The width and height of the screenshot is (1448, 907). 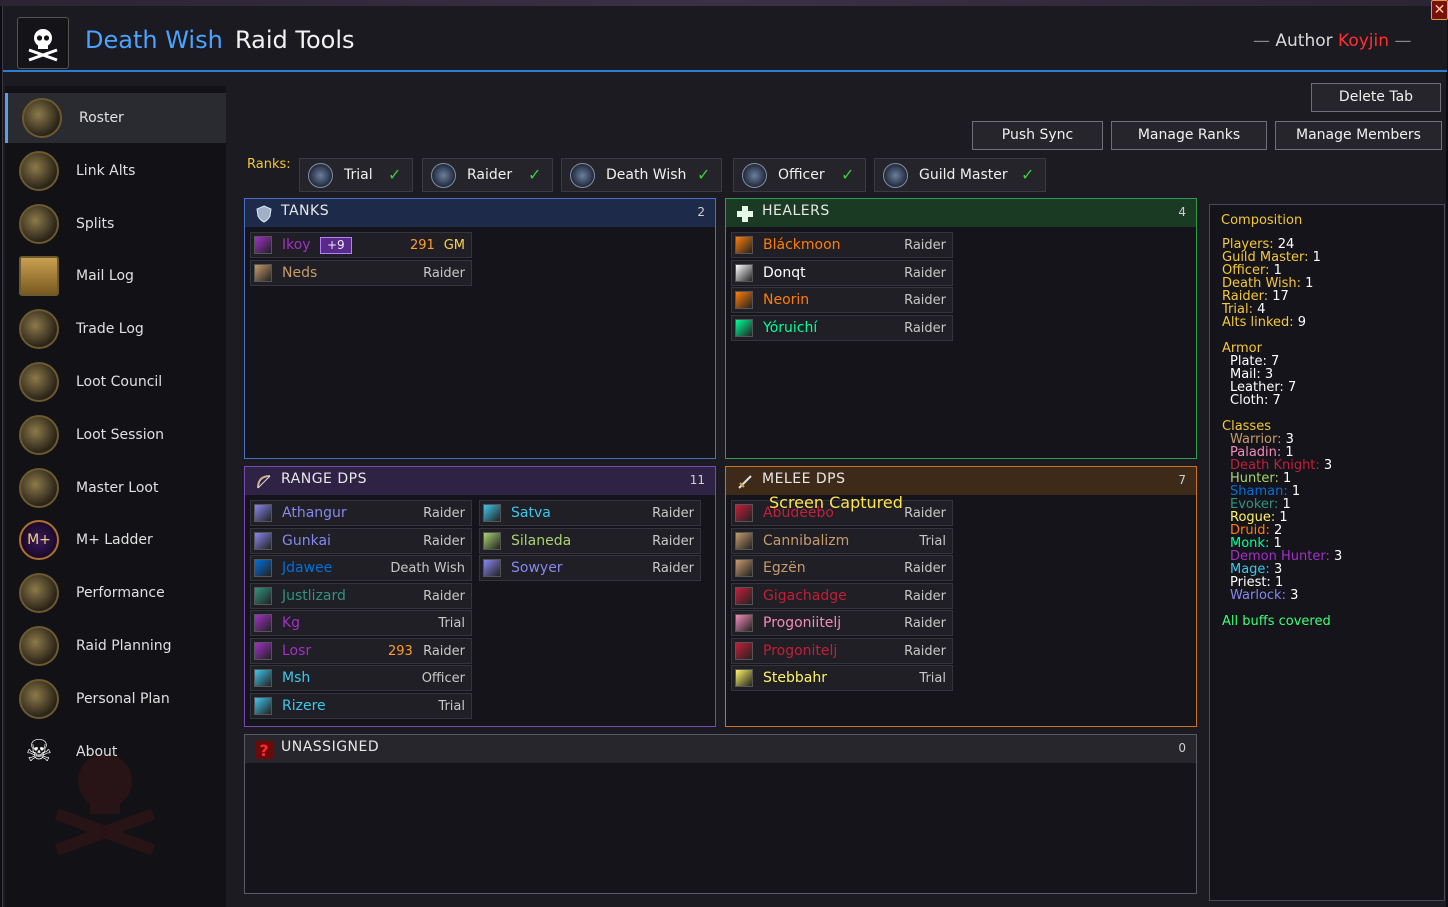 I want to click on link-alts-icon, so click(x=39, y=170).